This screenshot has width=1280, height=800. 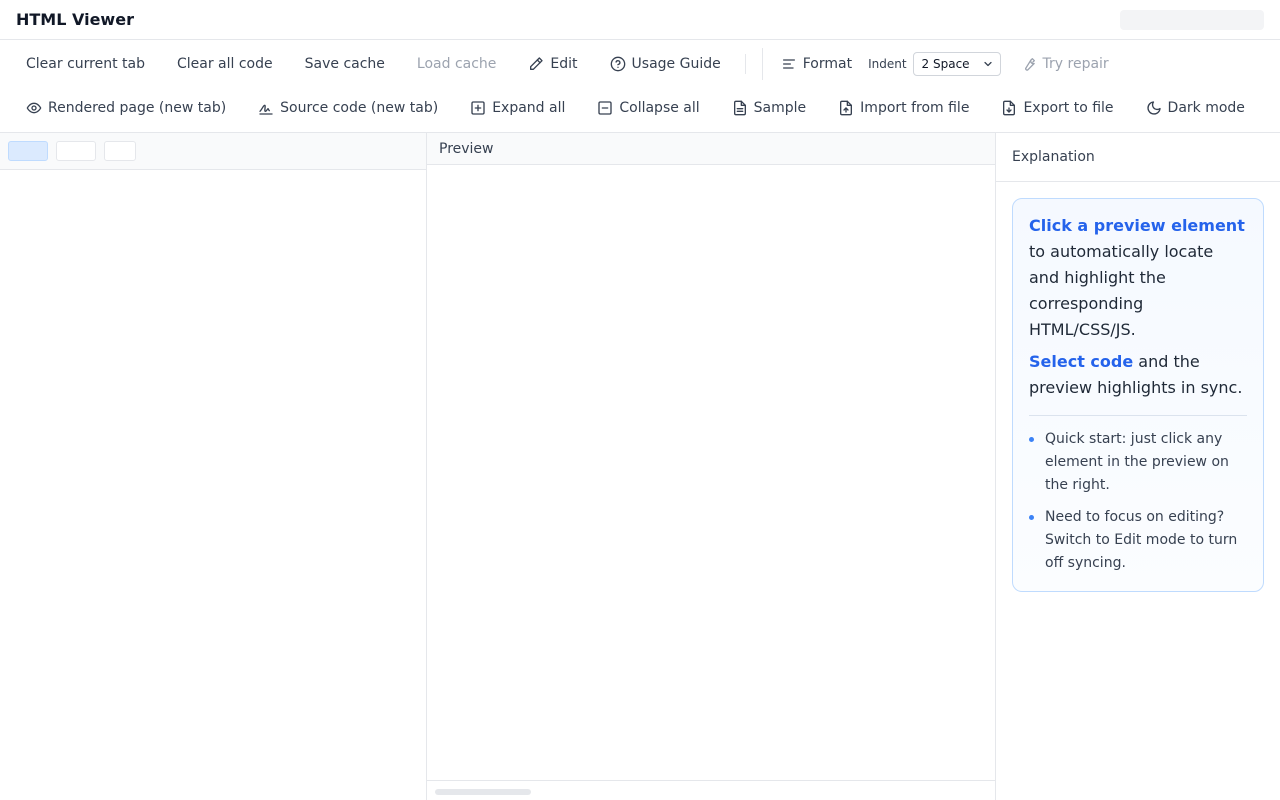 What do you see at coordinates (478, 108) in the screenshot?
I see `plus-square-icon` at bounding box center [478, 108].